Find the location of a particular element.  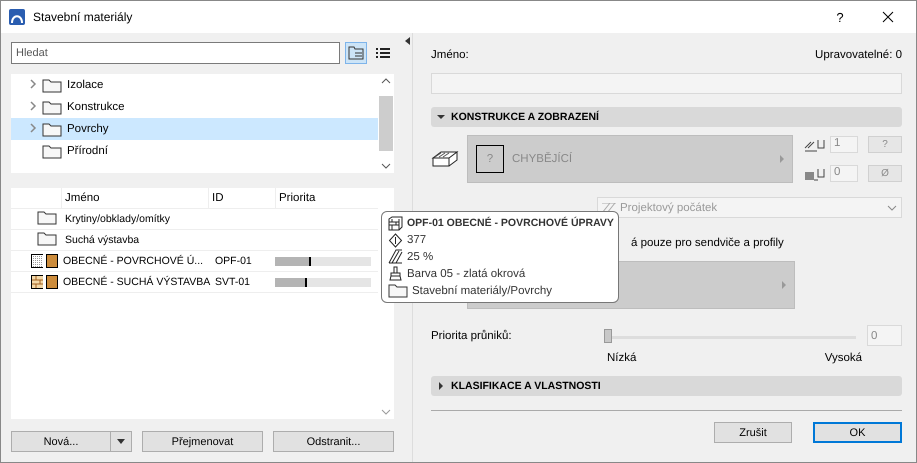

material-name: OBECNÉ - SUCHÁ VÝSTAVBA is located at coordinates (137, 282).